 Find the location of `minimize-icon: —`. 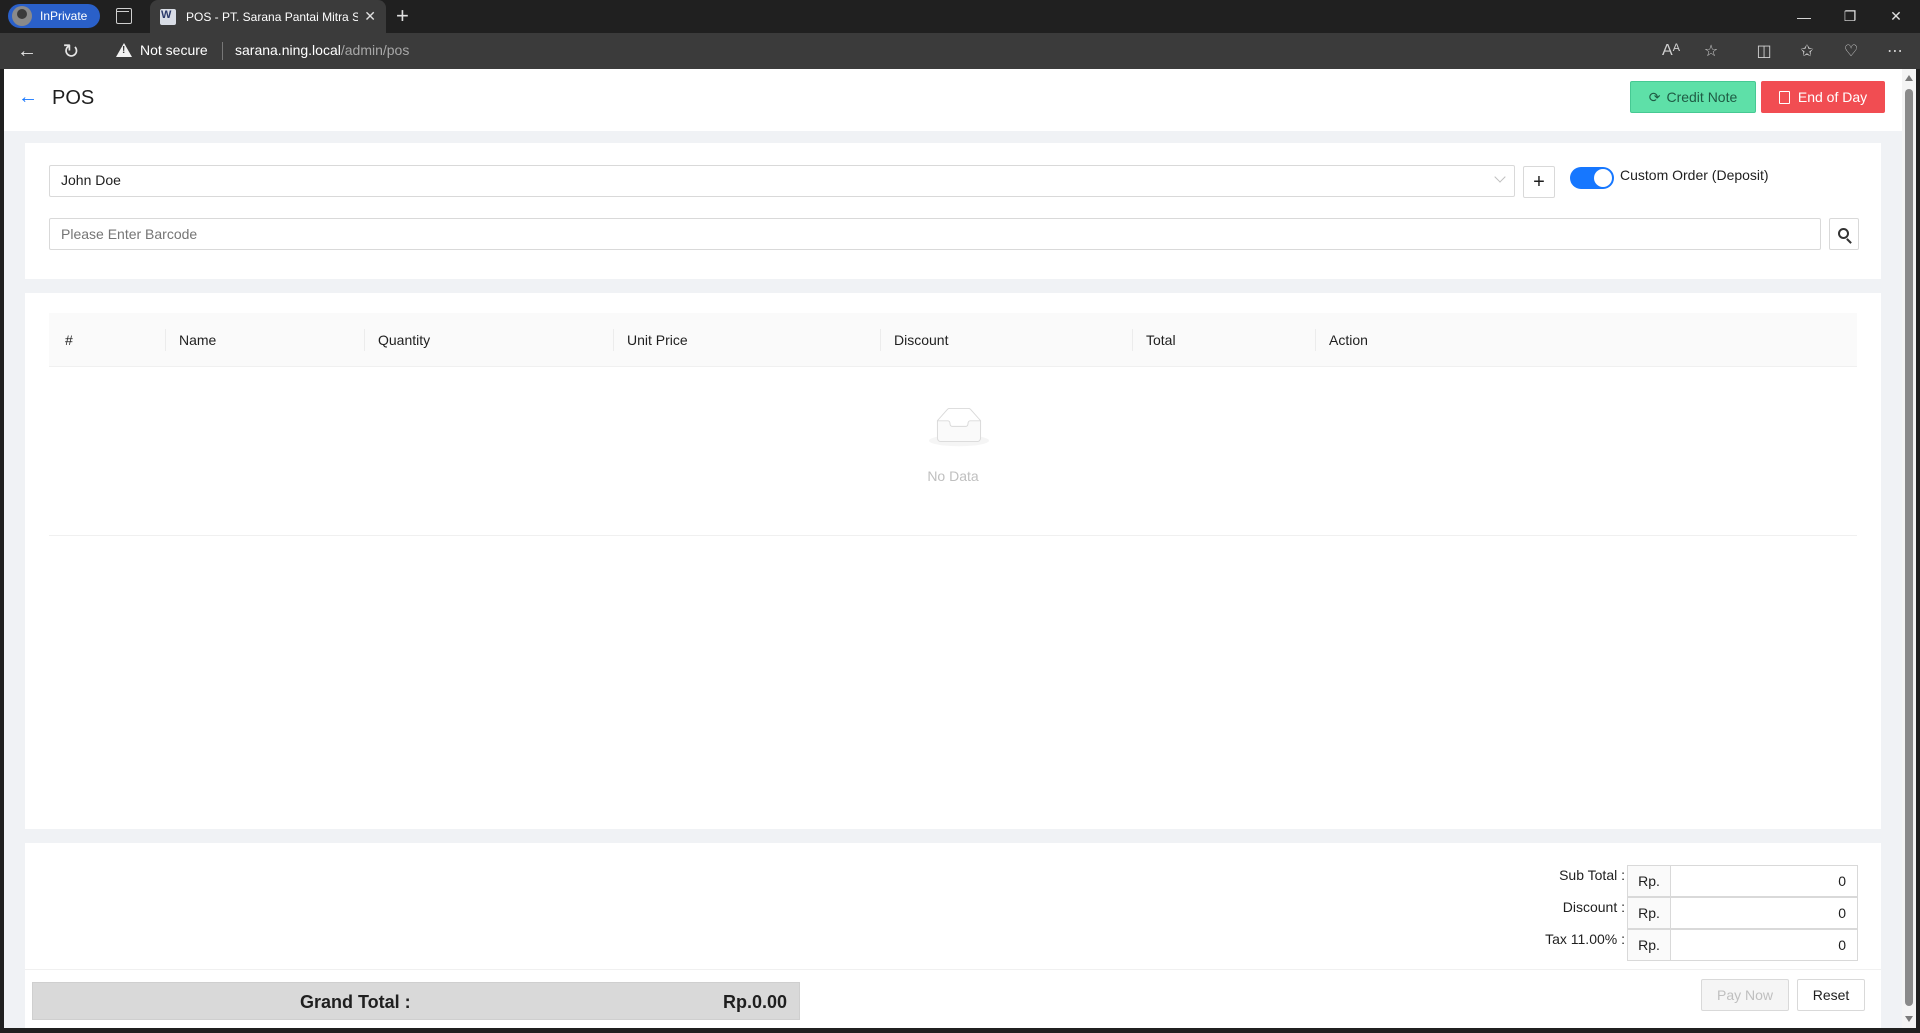

minimize-icon: — is located at coordinates (1804, 16).